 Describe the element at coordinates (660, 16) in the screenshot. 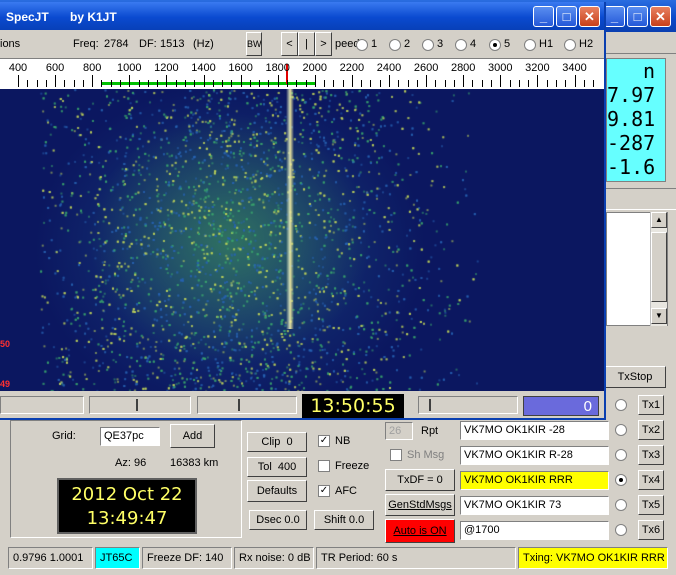

I see `close-icon: ✕` at that location.